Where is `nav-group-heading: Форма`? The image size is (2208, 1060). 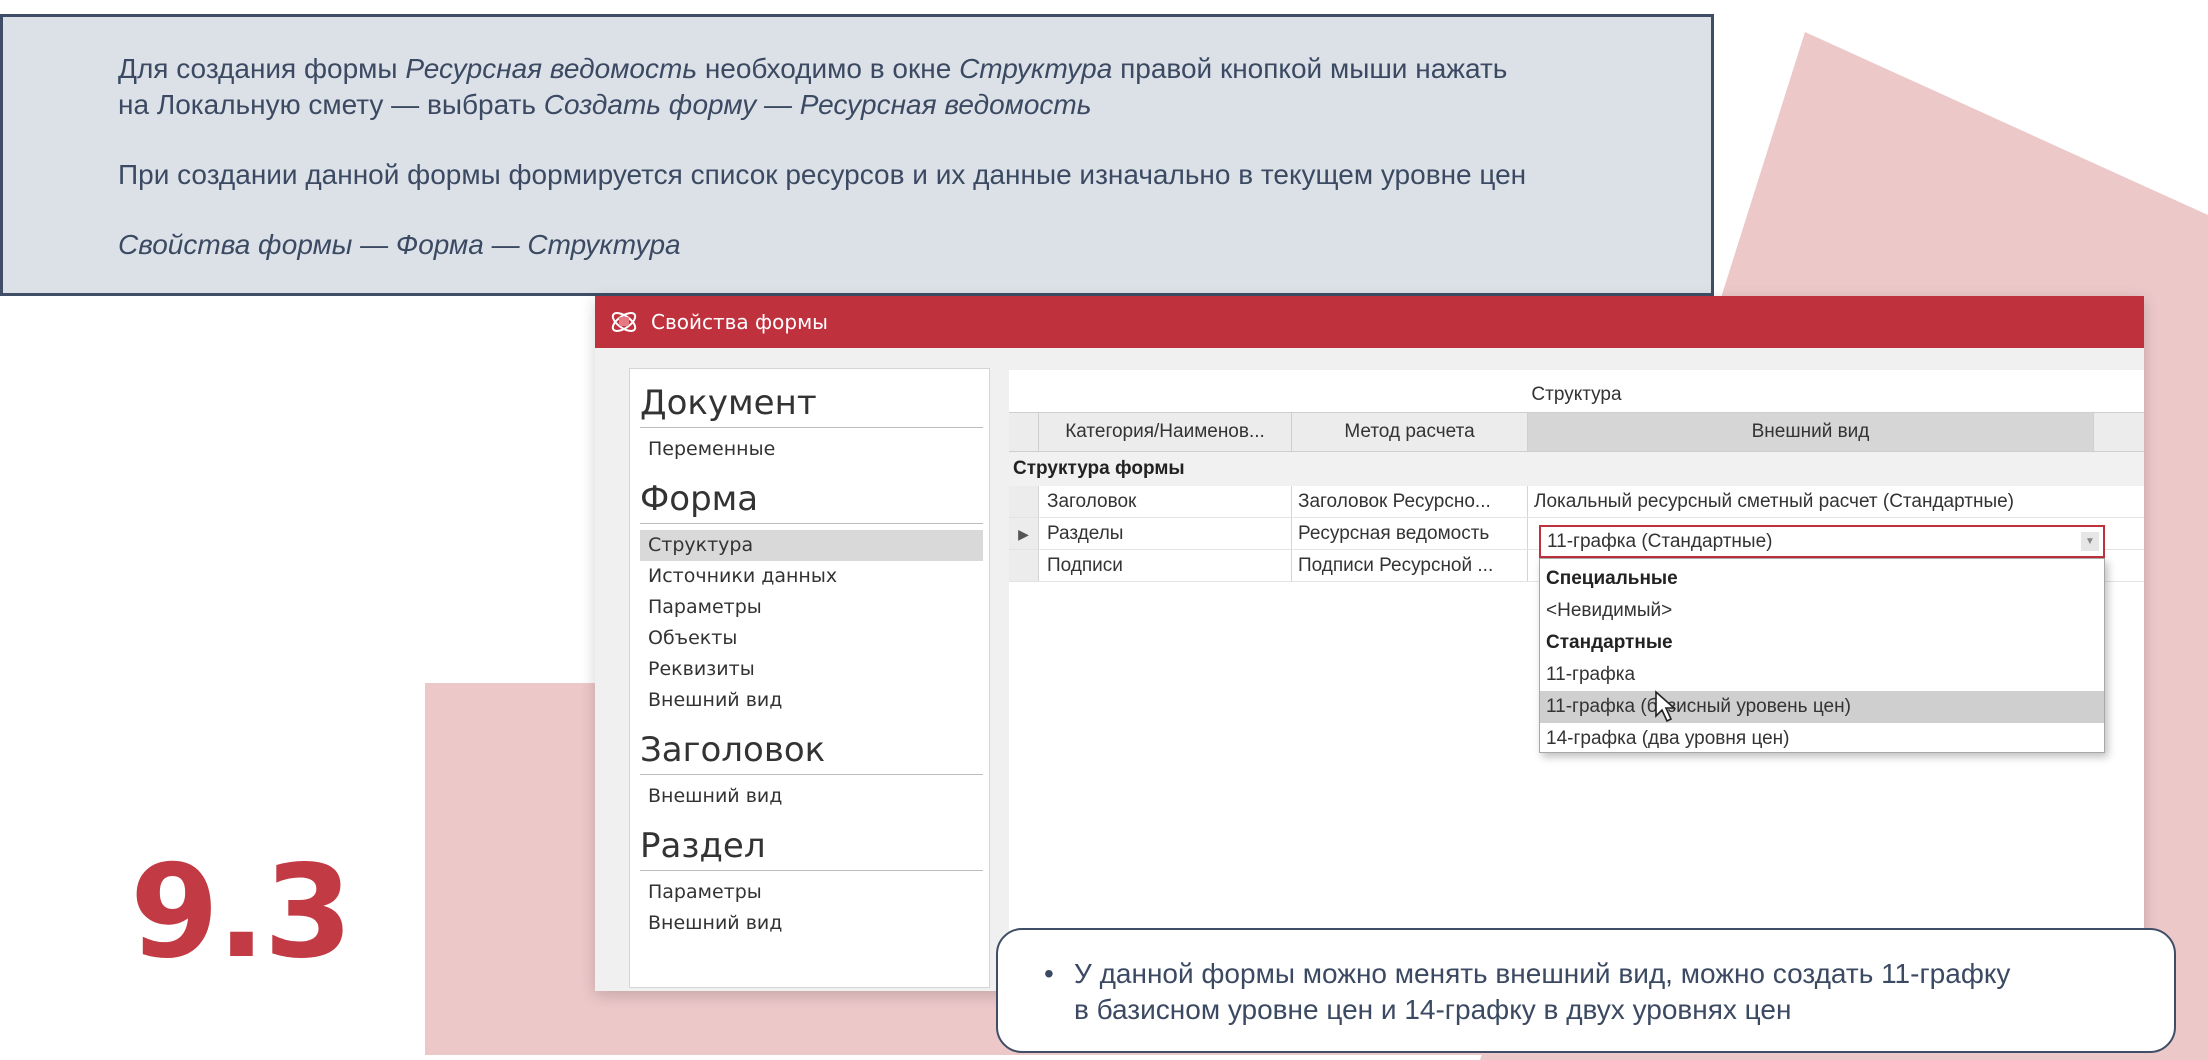
nav-group-heading: Форма is located at coordinates (811, 494).